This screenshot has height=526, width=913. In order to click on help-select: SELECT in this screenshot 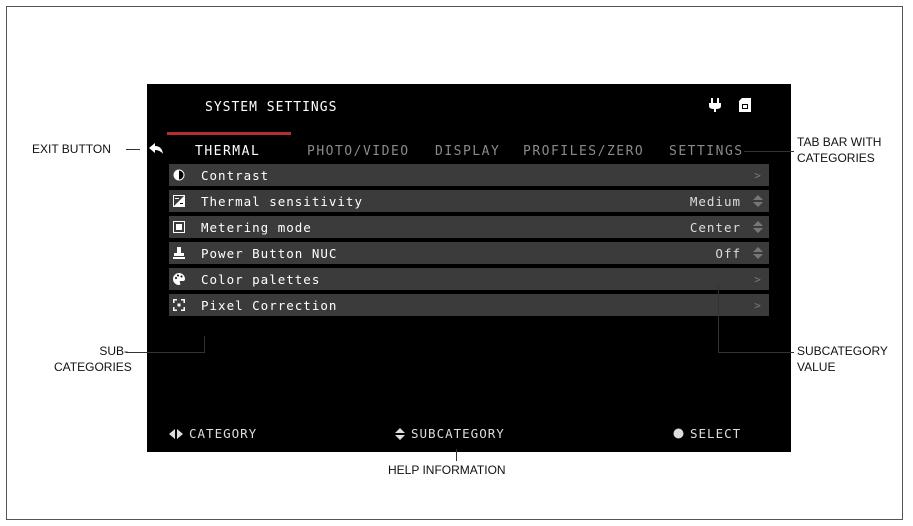, I will do `click(707, 433)`.